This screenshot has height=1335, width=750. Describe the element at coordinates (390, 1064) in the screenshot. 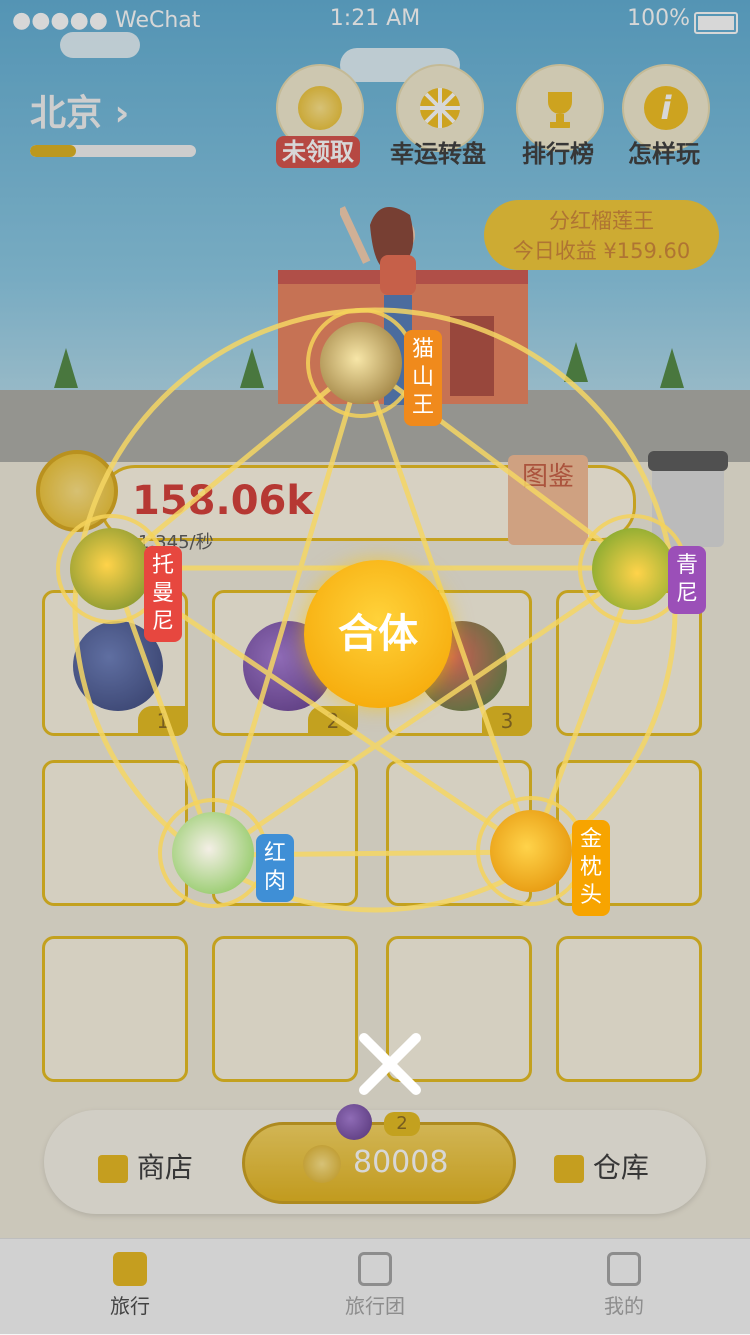

I see `close-icon` at that location.